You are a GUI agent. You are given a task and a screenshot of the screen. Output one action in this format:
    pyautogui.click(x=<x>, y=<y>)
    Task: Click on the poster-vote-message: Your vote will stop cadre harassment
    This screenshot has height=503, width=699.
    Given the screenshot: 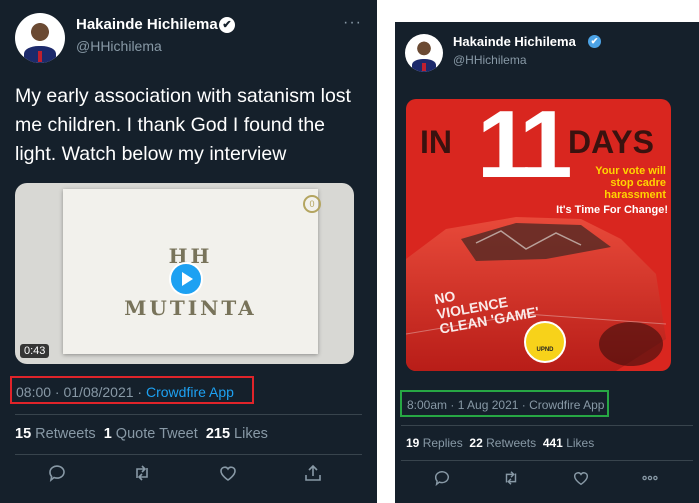 What is the action you would take?
    pyautogui.click(x=611, y=183)
    